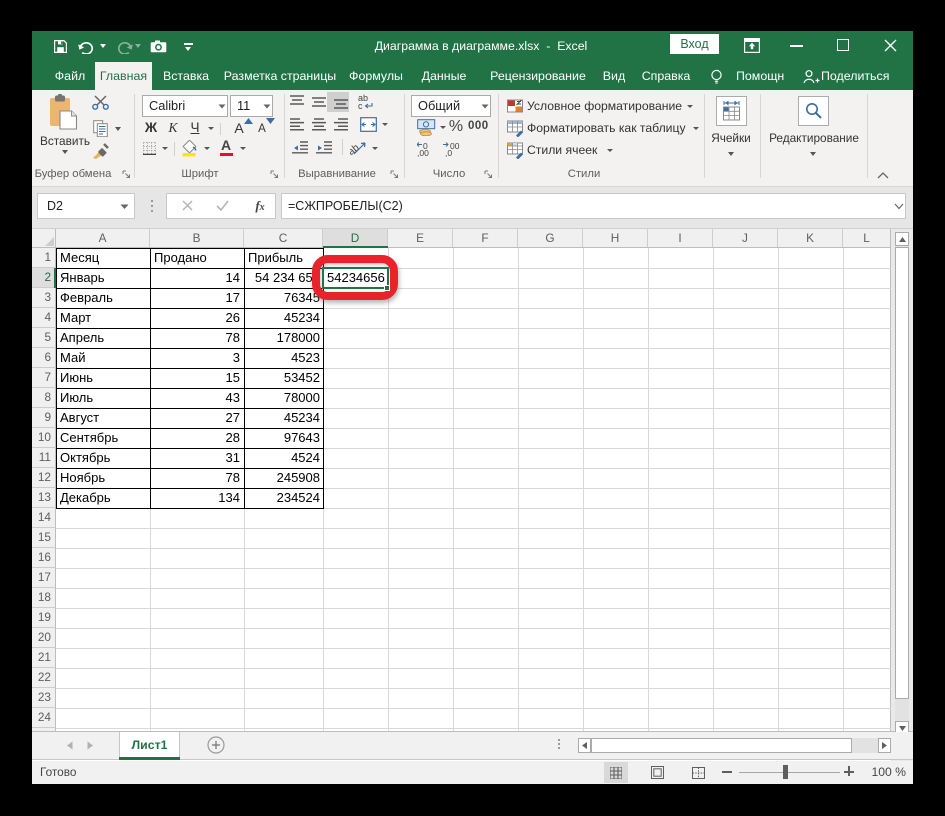  Describe the element at coordinates (356, 149) in the screenshot. I see `svg-text: ab` at that location.